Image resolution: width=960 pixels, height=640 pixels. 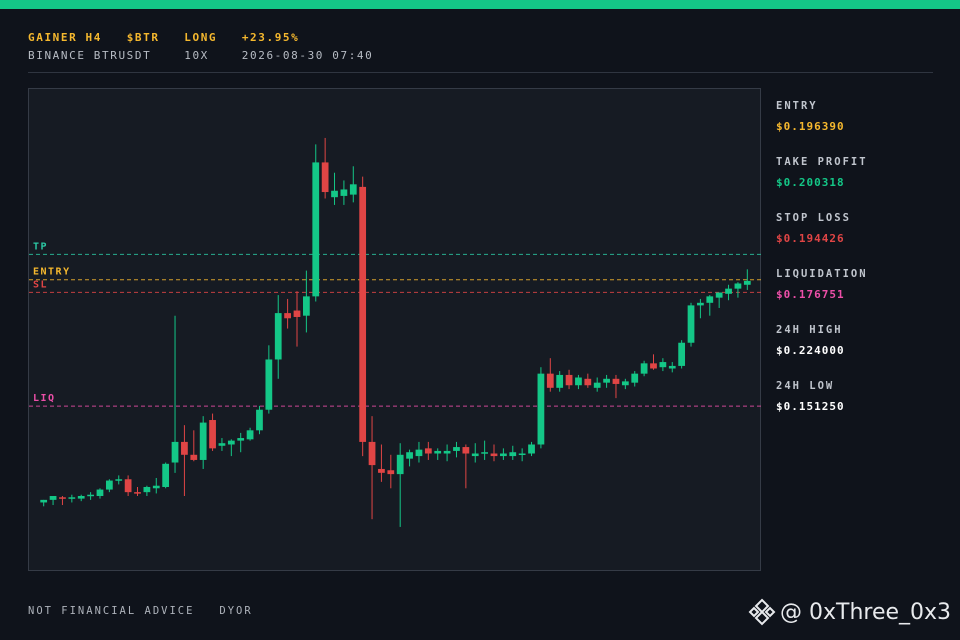 I want to click on stat-24h-low: 24H LOW $0.151250, so click(x=861, y=408).